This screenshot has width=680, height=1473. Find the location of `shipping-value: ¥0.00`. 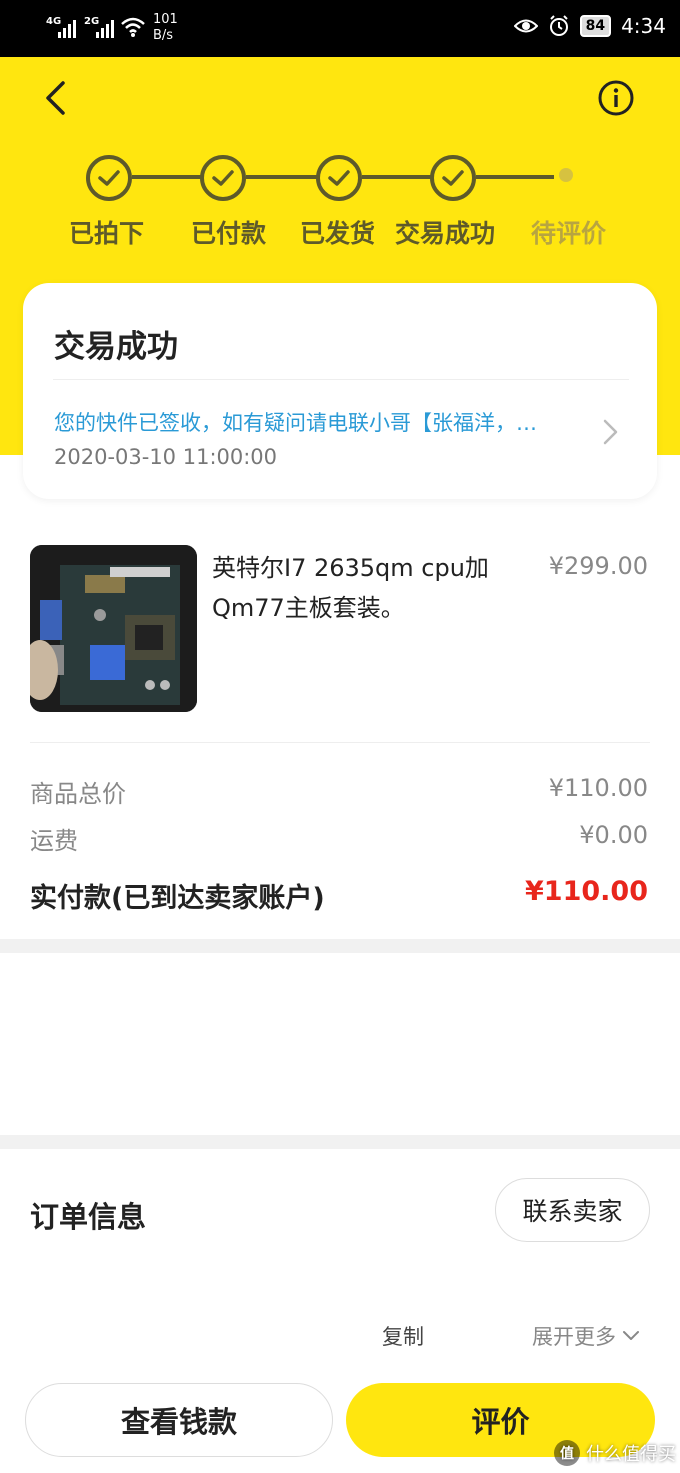

shipping-value: ¥0.00 is located at coordinates (613, 835).